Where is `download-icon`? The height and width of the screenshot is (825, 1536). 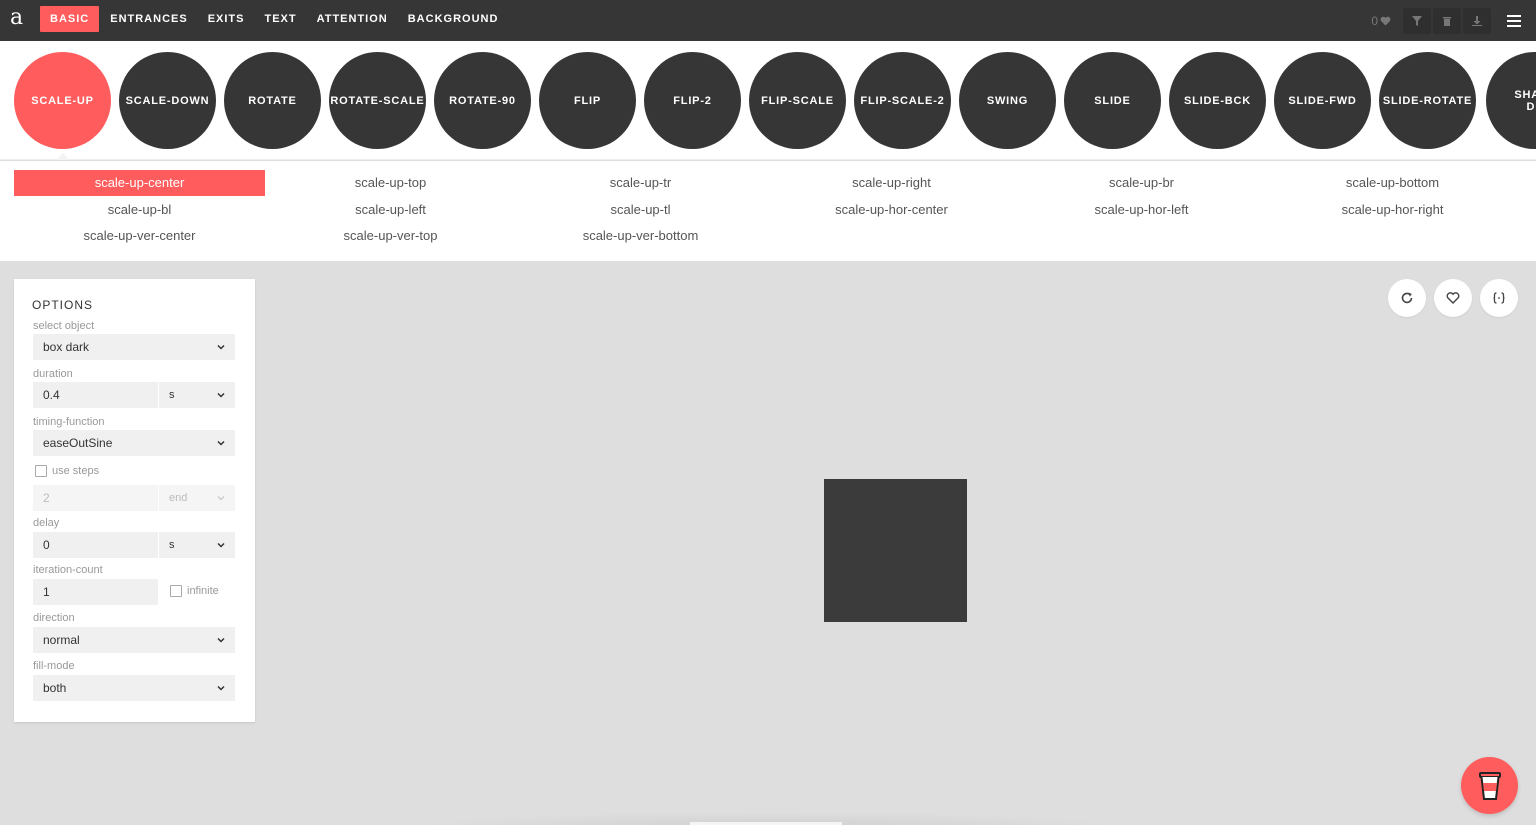
download-icon is located at coordinates (1477, 20).